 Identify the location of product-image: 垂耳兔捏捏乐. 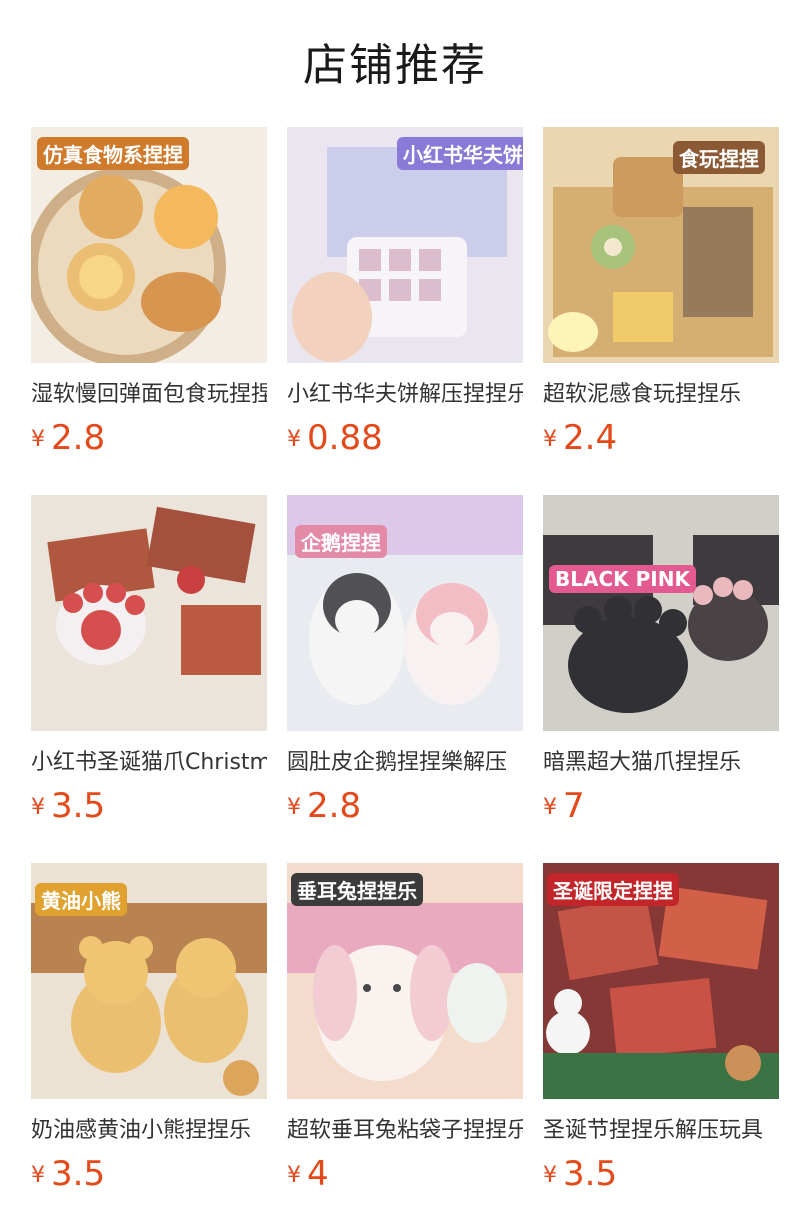
(405, 981).